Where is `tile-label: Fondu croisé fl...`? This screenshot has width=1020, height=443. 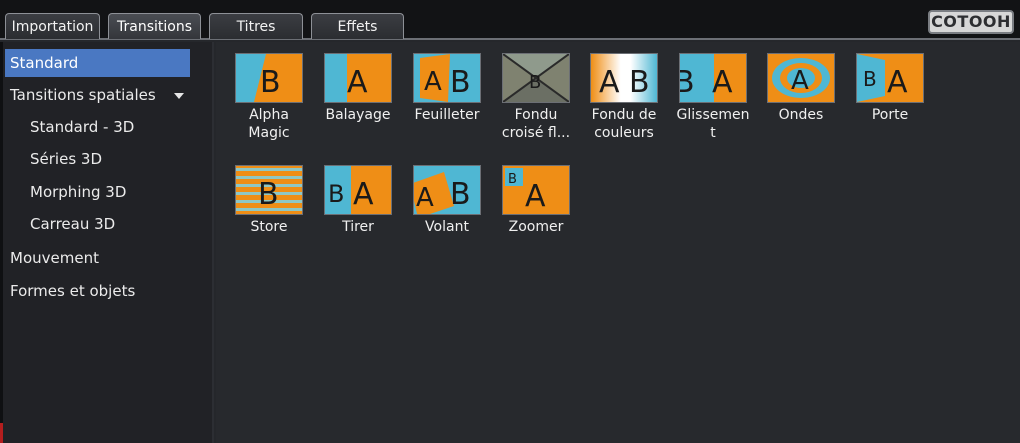
tile-label: Fondu croisé fl... is located at coordinates (536, 124).